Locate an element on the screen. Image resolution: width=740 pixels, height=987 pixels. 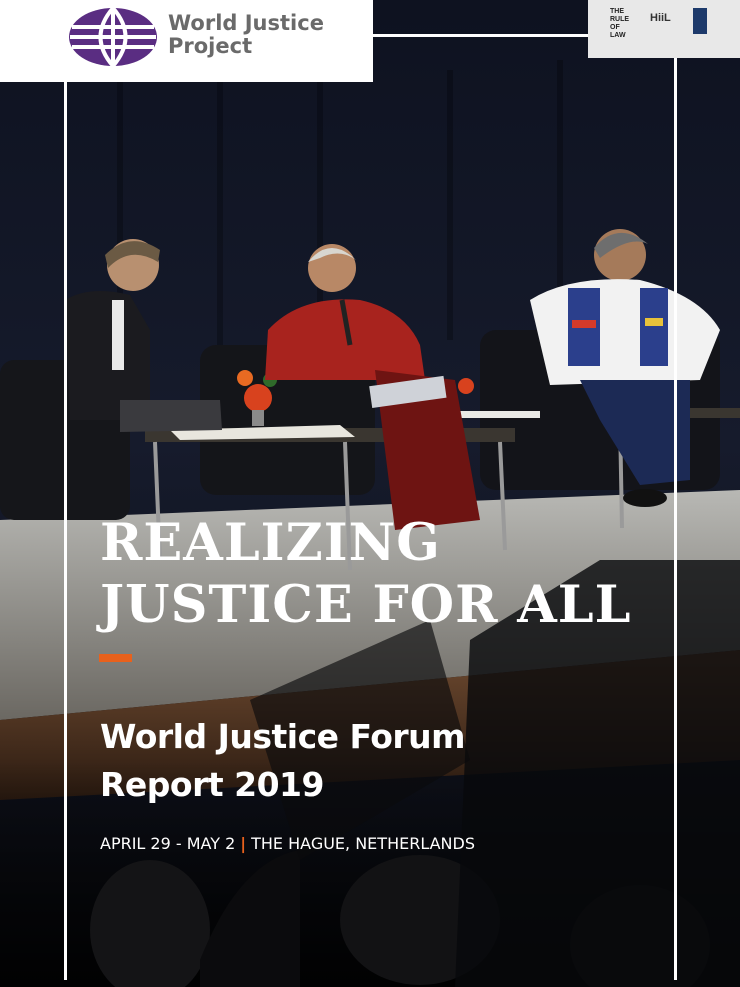
report-subtitle: World Justice Forum Report 2019 is located at coordinates (283, 761).